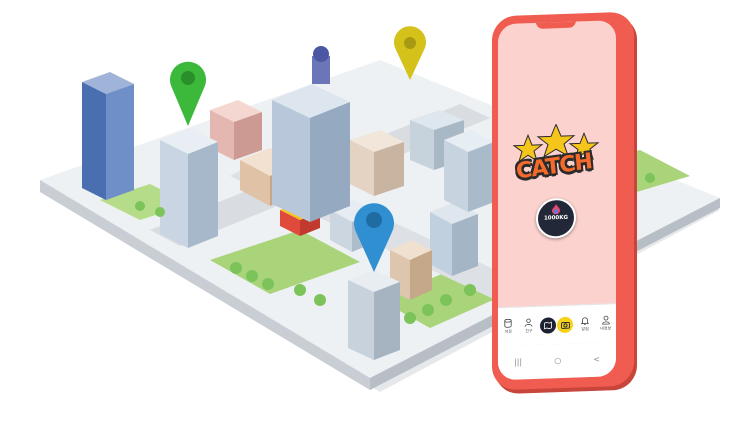 This screenshot has height=422, width=749. Describe the element at coordinates (188, 93) in the screenshot. I see `map-pin-icon` at that location.